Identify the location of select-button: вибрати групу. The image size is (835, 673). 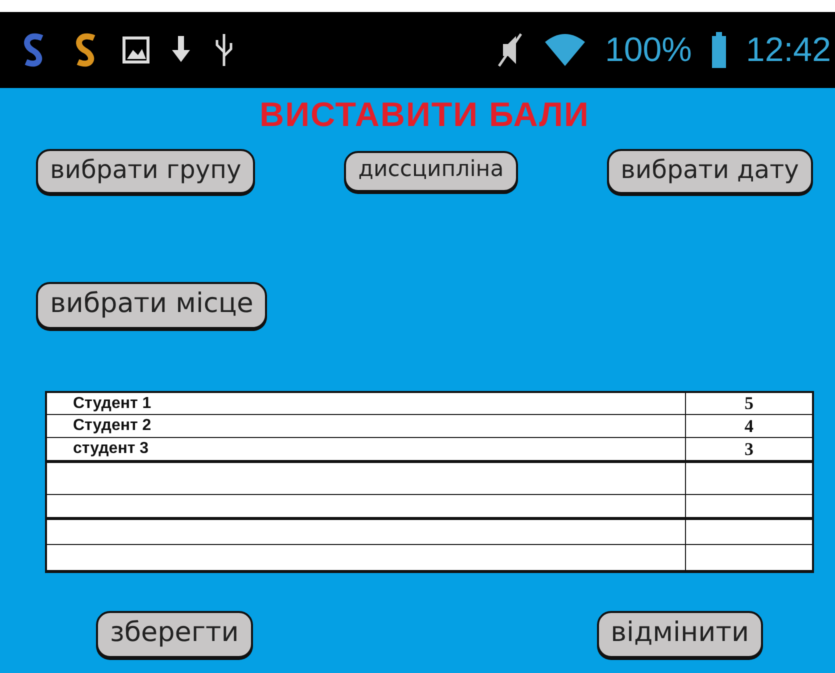
(146, 171).